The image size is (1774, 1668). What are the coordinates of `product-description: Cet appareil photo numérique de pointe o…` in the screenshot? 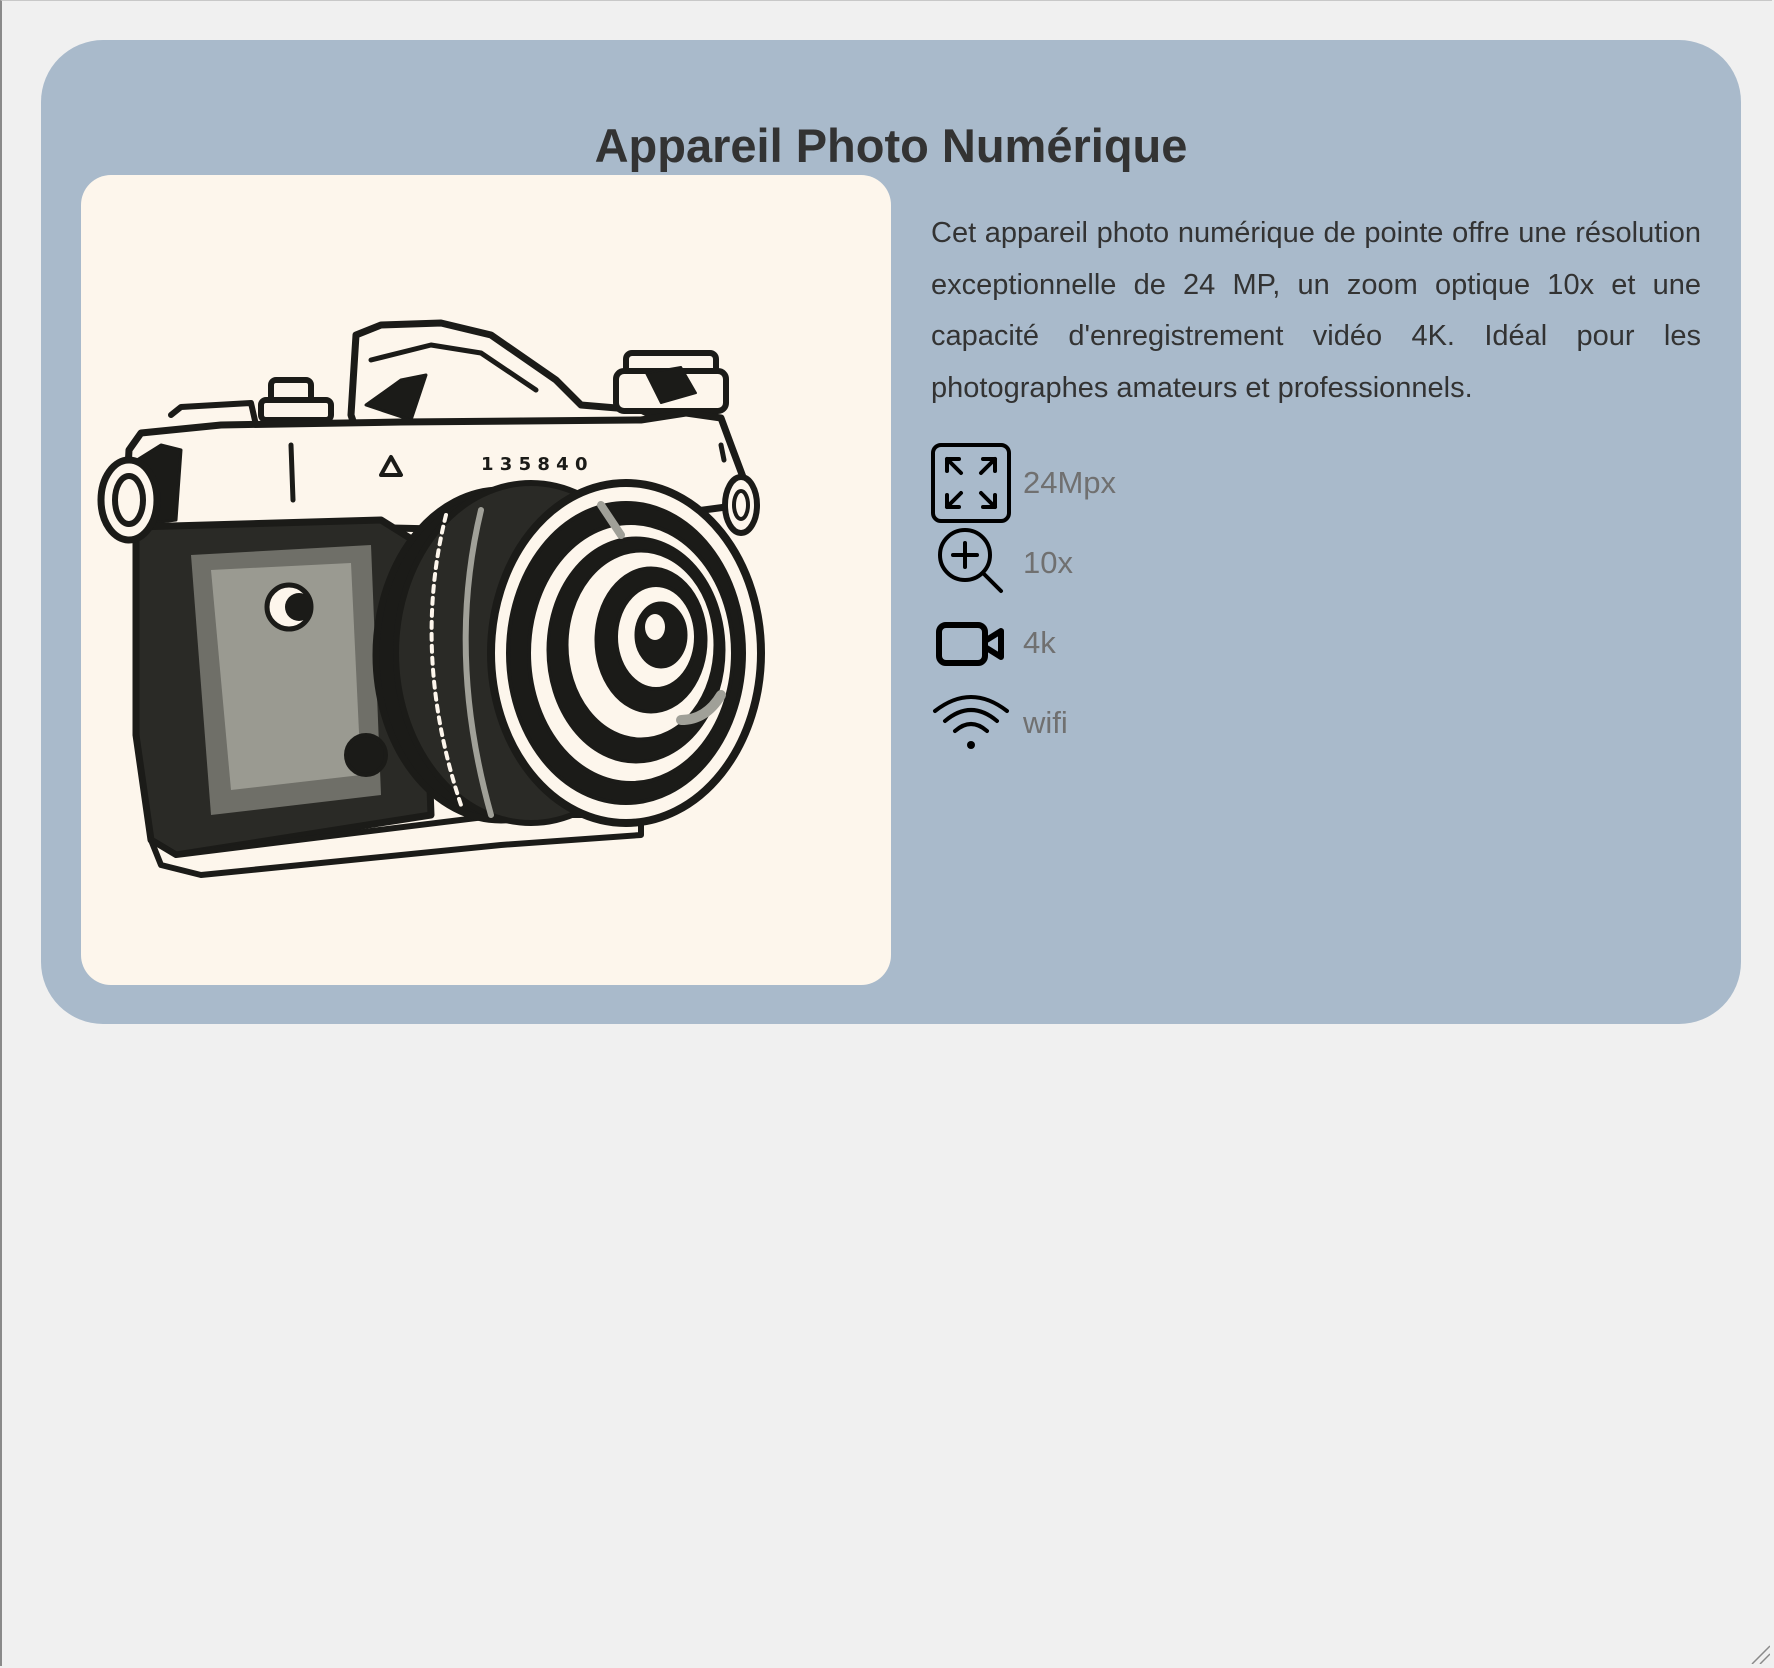 It's located at (1316, 310).